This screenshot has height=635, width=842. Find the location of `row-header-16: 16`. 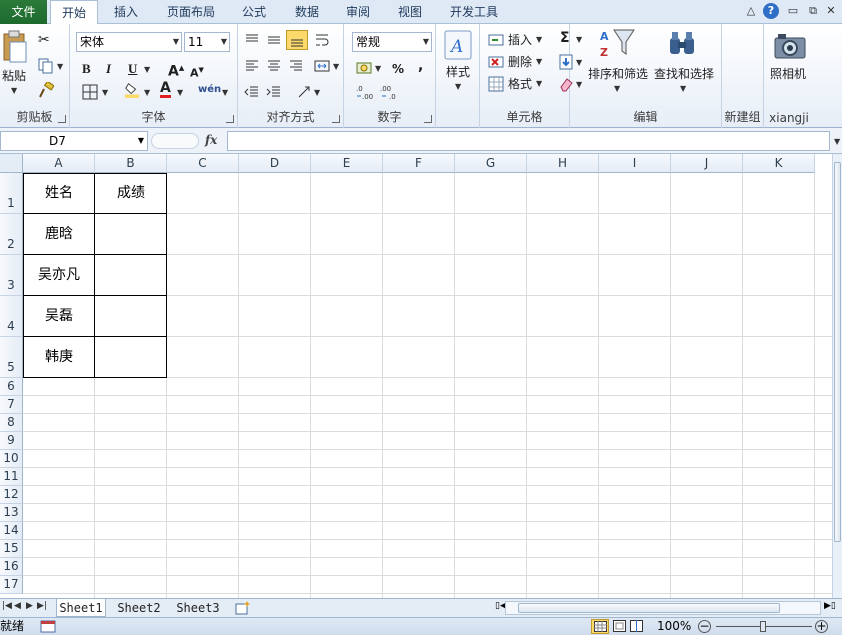

row-header-16: 16 is located at coordinates (11, 567).